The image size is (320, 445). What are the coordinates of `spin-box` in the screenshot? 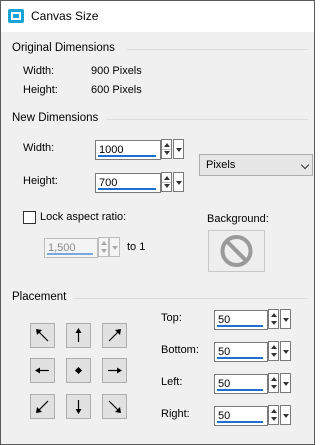 It's located at (103, 247).